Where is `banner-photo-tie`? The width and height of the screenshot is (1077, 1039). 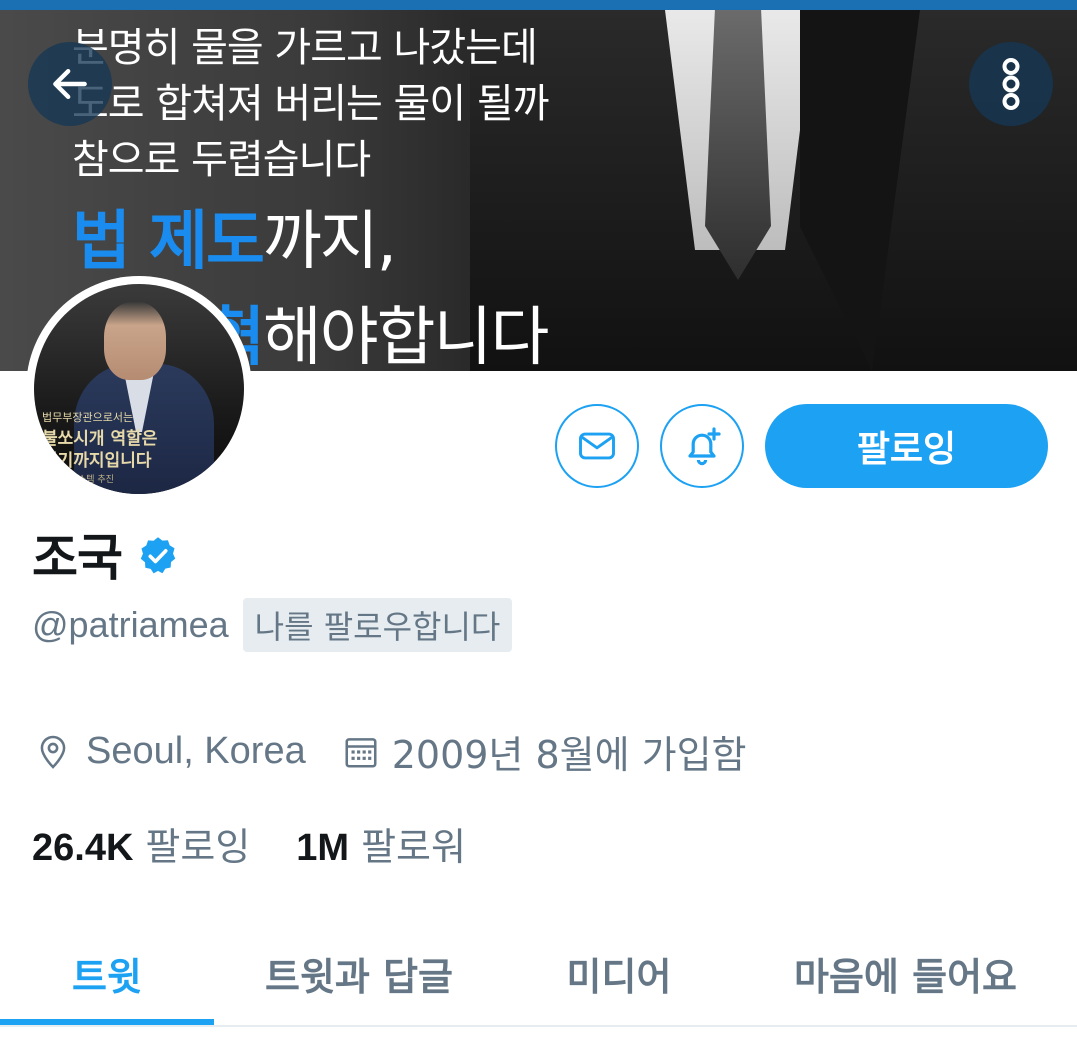 banner-photo-tie is located at coordinates (738, 145).